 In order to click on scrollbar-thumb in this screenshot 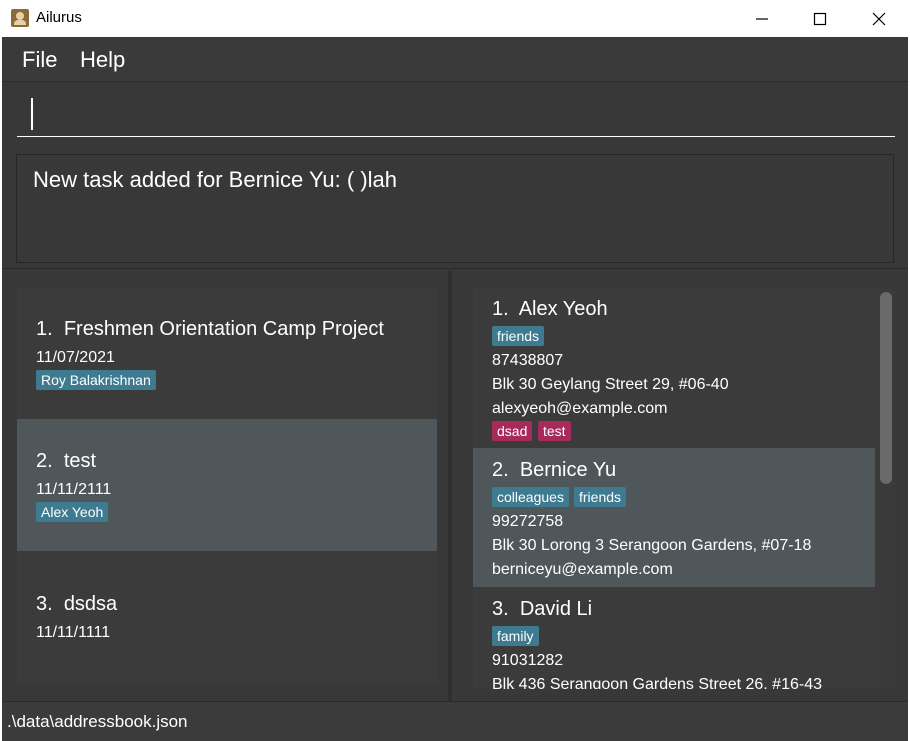, I will do `click(886, 388)`.